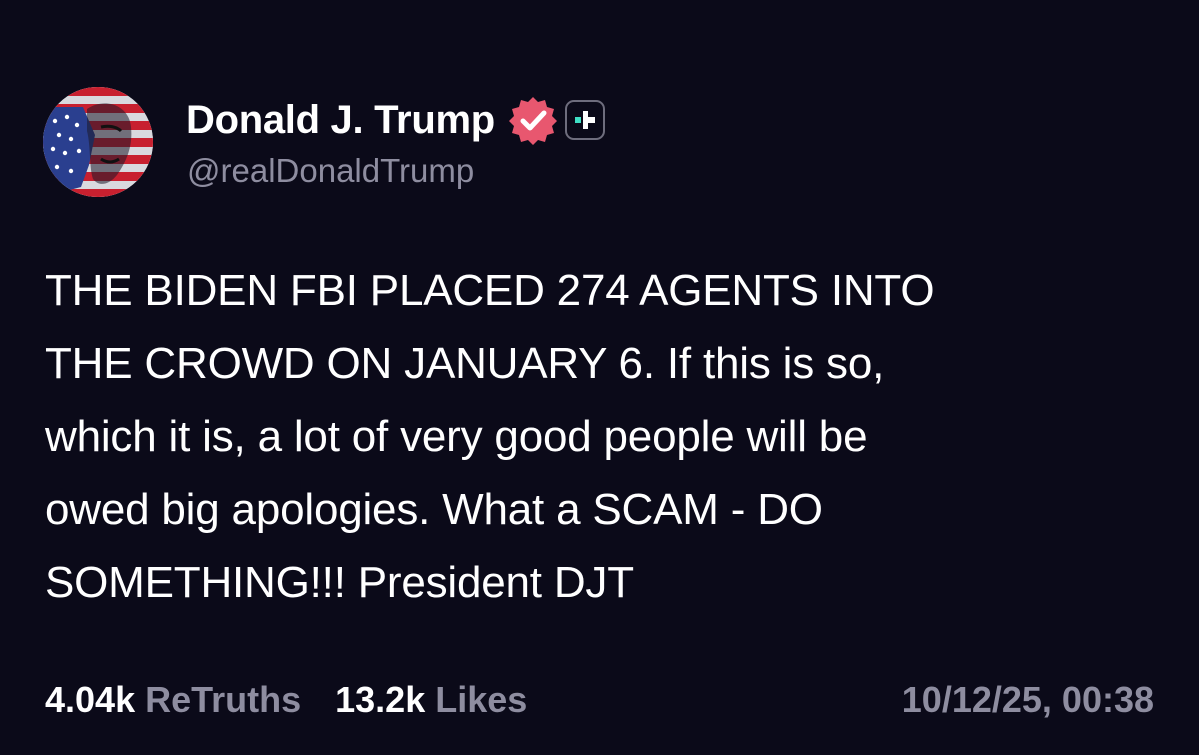  I want to click on verified-badge-icon, so click(533, 120).